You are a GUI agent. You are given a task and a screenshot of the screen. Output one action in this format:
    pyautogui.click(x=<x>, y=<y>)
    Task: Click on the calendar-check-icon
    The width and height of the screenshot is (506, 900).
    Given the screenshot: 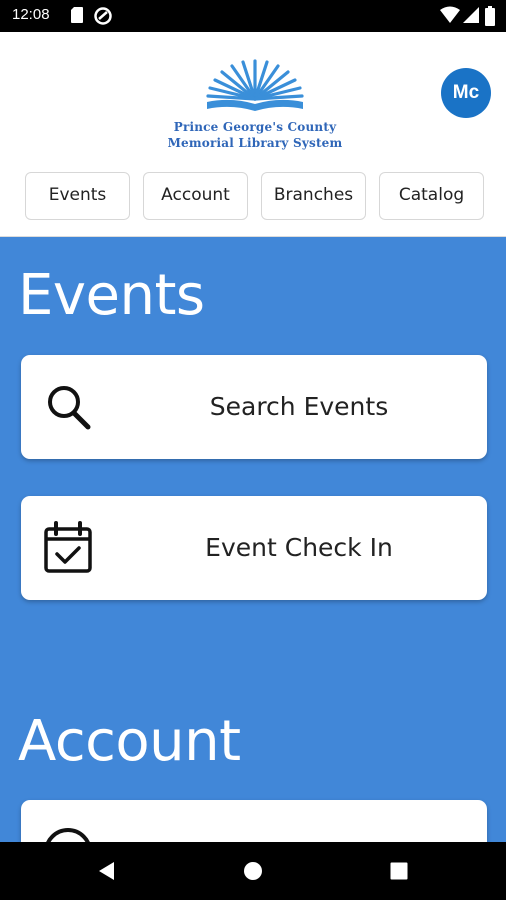 What is the action you would take?
    pyautogui.click(x=68, y=547)
    